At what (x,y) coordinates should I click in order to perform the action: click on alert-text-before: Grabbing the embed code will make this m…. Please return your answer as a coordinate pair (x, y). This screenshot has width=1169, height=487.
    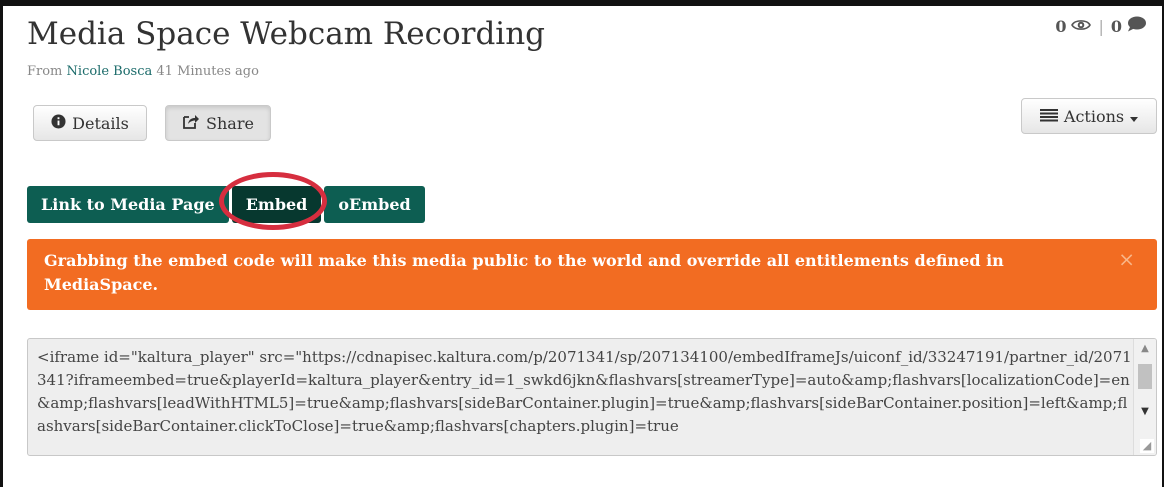
    Looking at the image, I should click on (255, 260).